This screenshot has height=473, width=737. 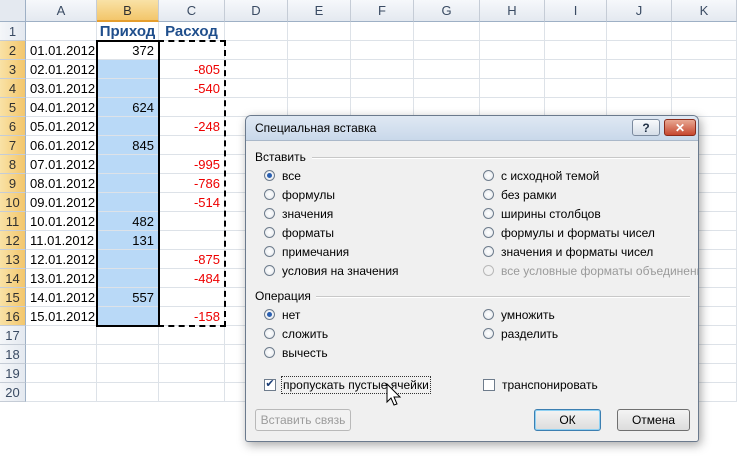 I want to click on expense-cell: -875, so click(x=192, y=259).